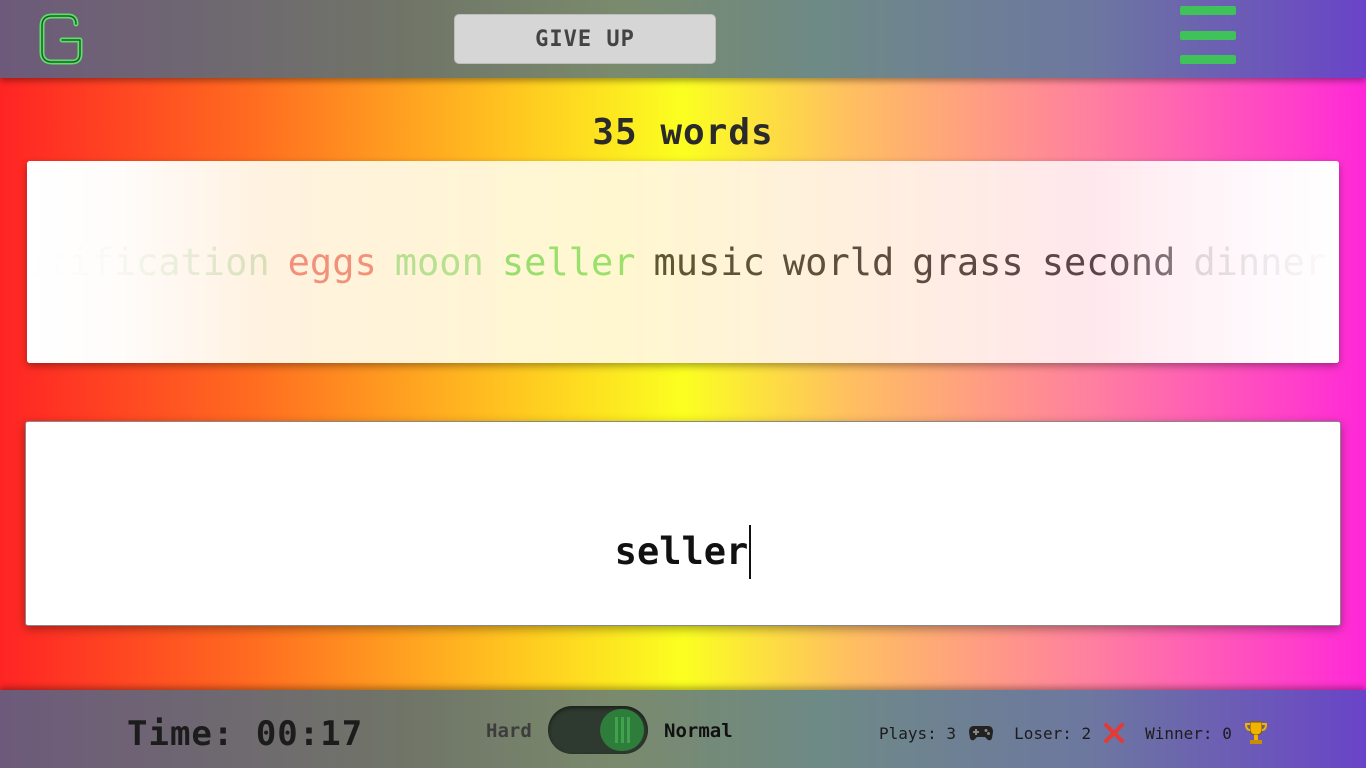 This screenshot has height=768, width=1366. Describe the element at coordinates (148, 262) in the screenshot. I see `stream-word-faded: notification` at that location.